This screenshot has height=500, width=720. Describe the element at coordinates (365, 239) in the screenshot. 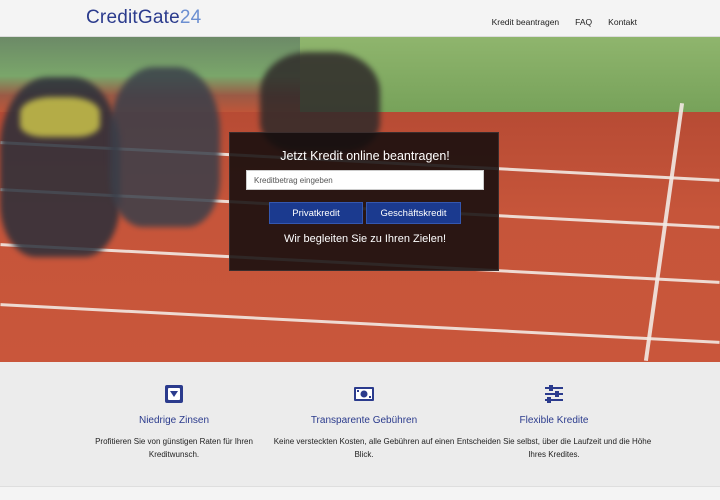

I see `hero-subtitle: Wir begleiten Sie zu Ihren Zielen!` at that location.